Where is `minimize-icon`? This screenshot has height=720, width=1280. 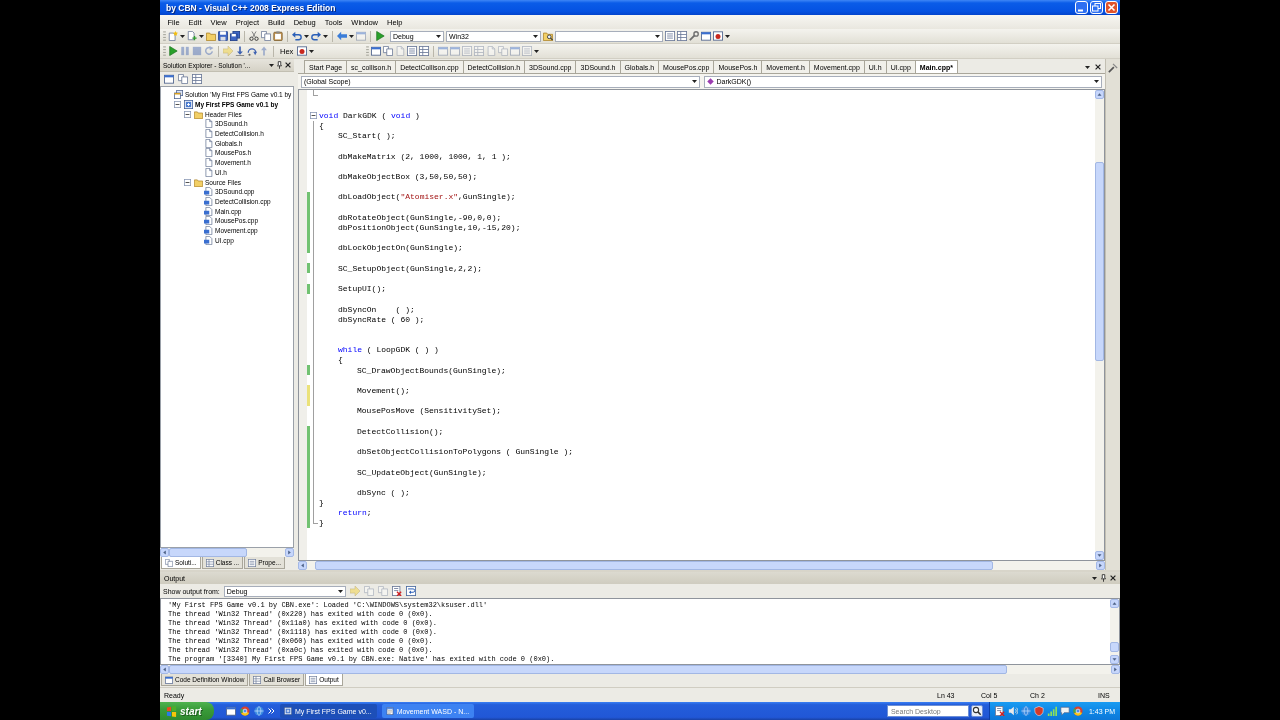 minimize-icon is located at coordinates (1081, 7).